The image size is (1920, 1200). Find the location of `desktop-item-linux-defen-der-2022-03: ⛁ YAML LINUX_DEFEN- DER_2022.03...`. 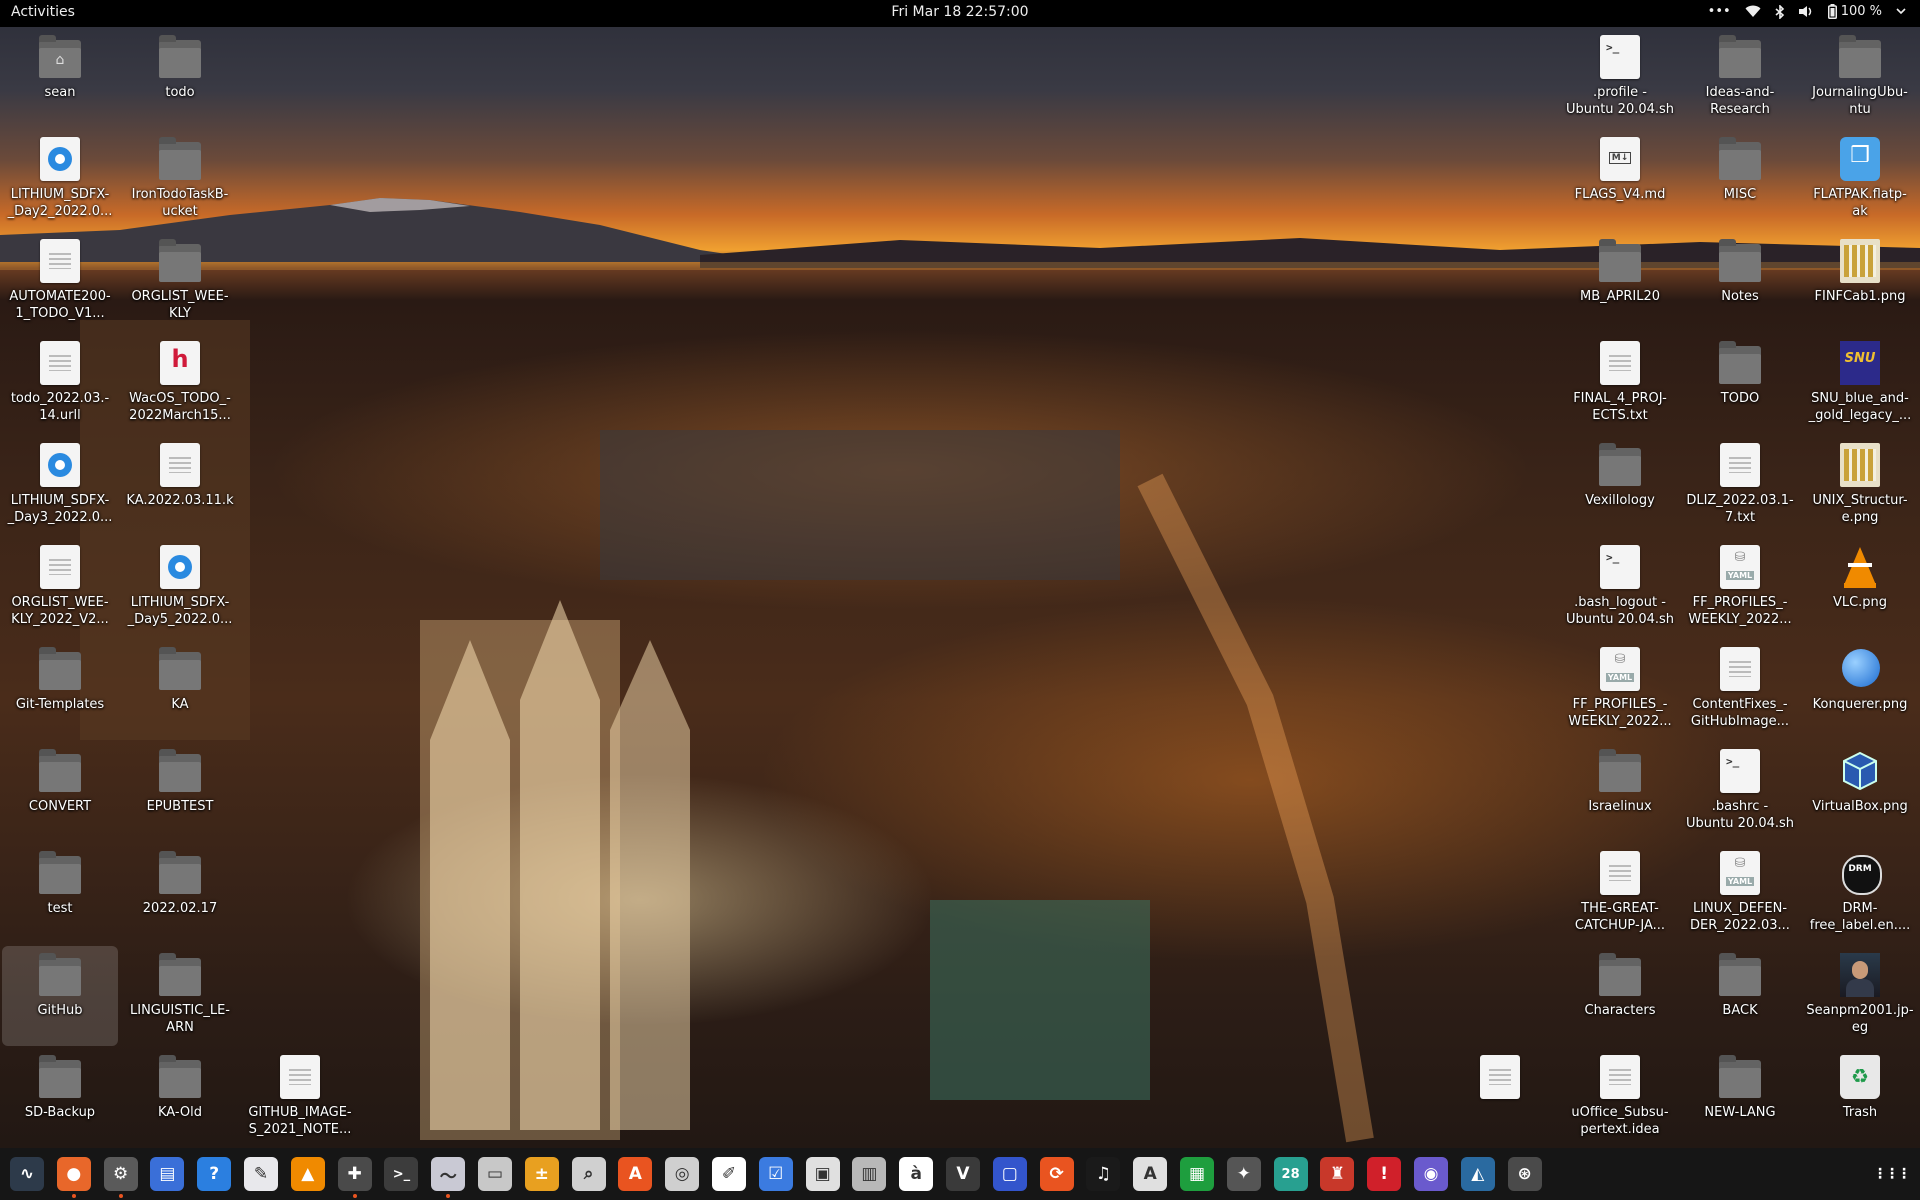

desktop-item-linux-defen-der-2022-03: ⛁ YAML LINUX_DEFEN- DER_2022.03... is located at coordinates (1740, 894).